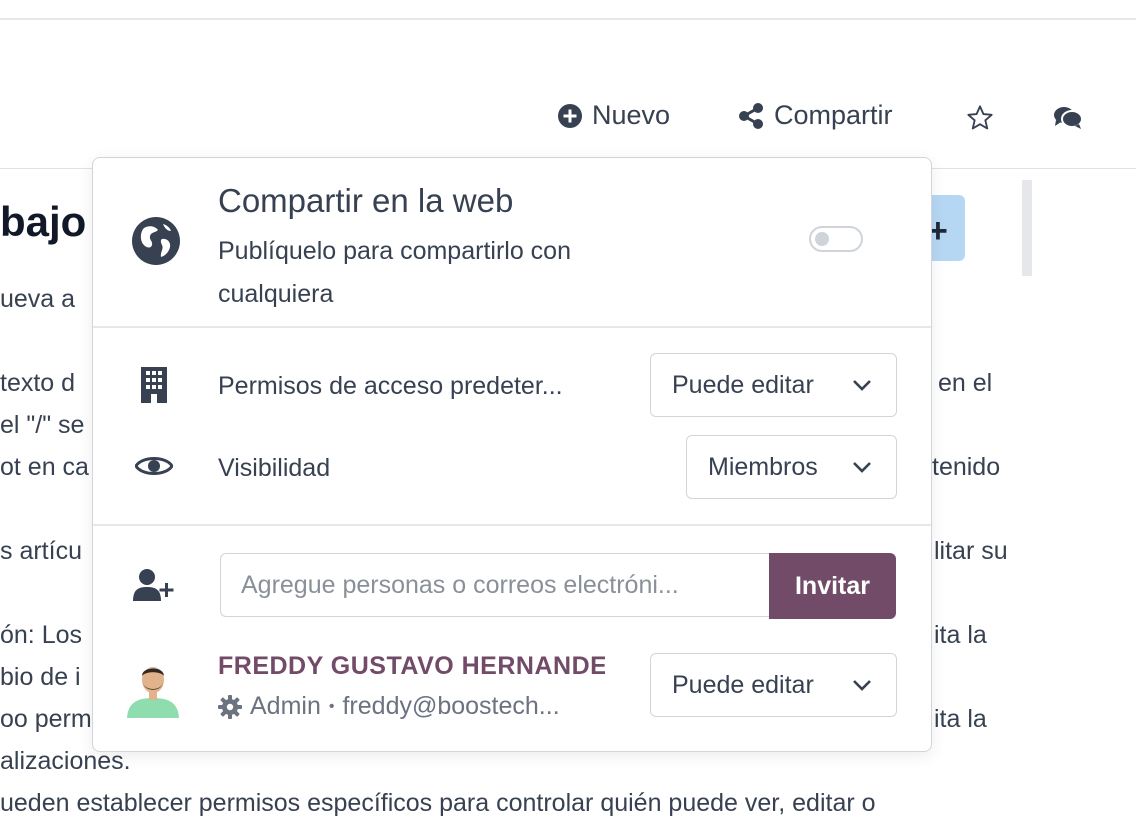  I want to click on new-button: Nuevo, so click(614, 115).